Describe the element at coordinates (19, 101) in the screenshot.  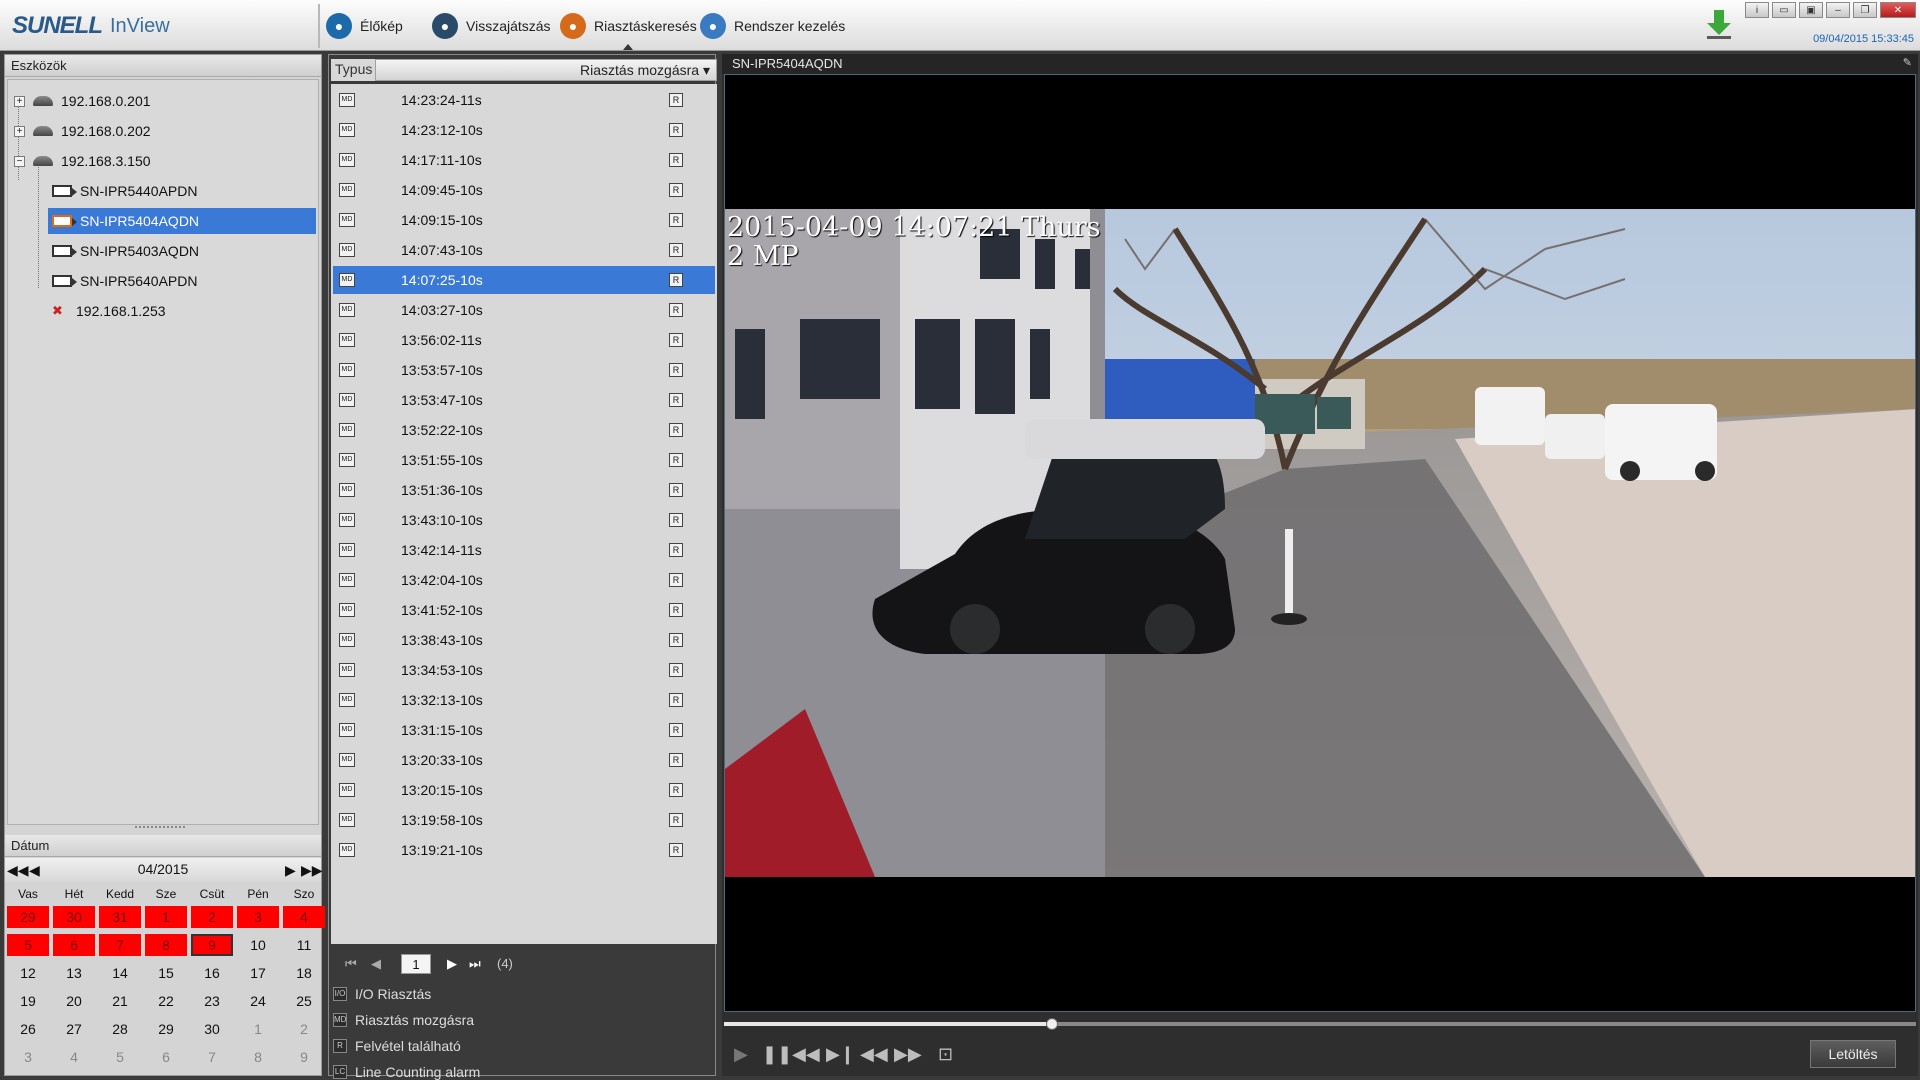
I see `expand-icon: +` at that location.